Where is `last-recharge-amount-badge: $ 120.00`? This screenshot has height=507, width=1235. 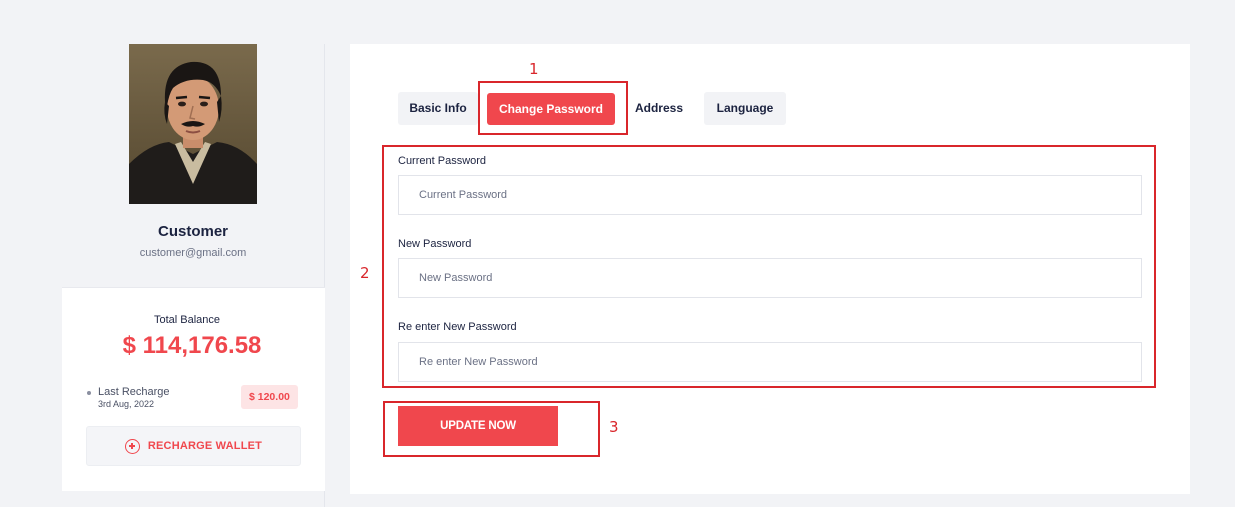 last-recharge-amount-badge: $ 120.00 is located at coordinates (269, 397).